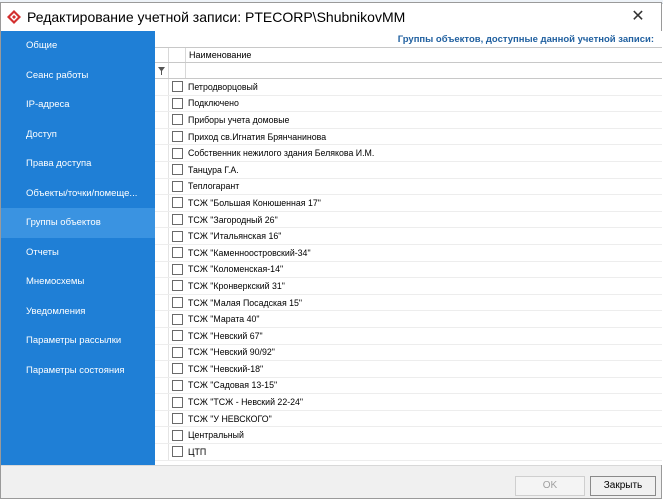 The height and width of the screenshot is (500, 663). Describe the element at coordinates (197, 451) in the screenshot. I see `row-name: ЦТП` at that location.